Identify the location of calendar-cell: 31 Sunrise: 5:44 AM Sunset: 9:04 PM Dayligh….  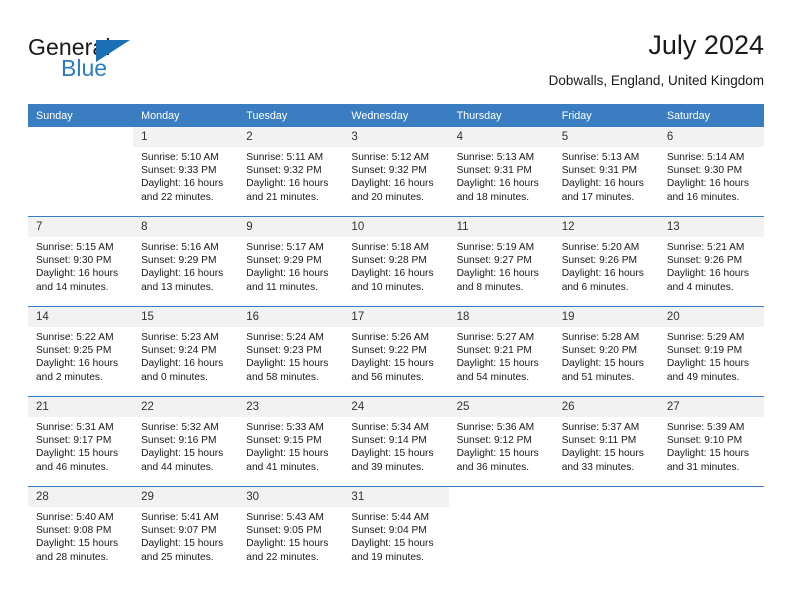
(396, 531).